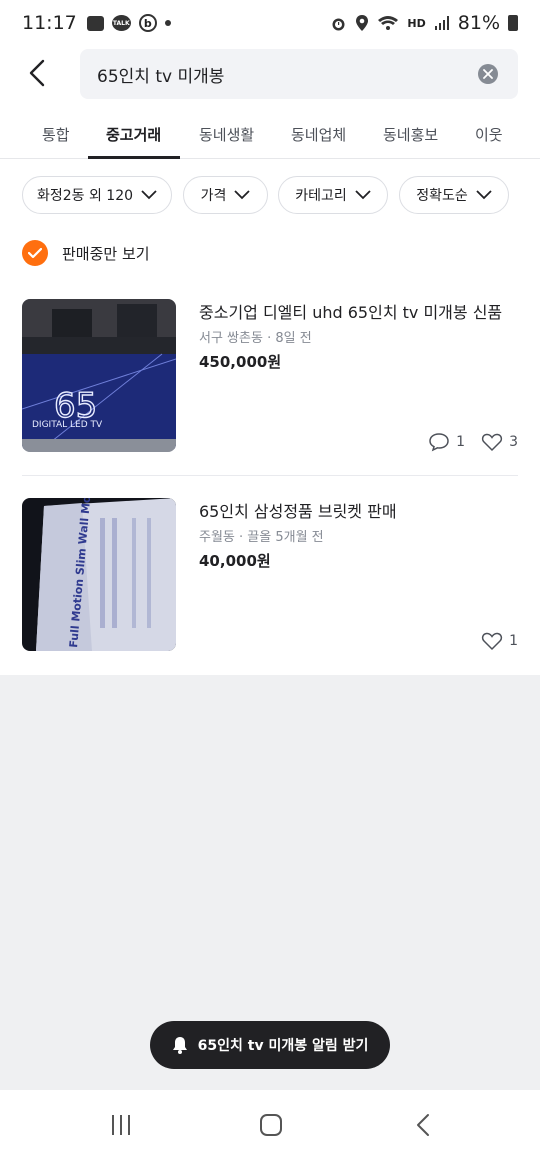  What do you see at coordinates (161, 76) in the screenshot?
I see `search-query: 65인치 tv 미개봉` at bounding box center [161, 76].